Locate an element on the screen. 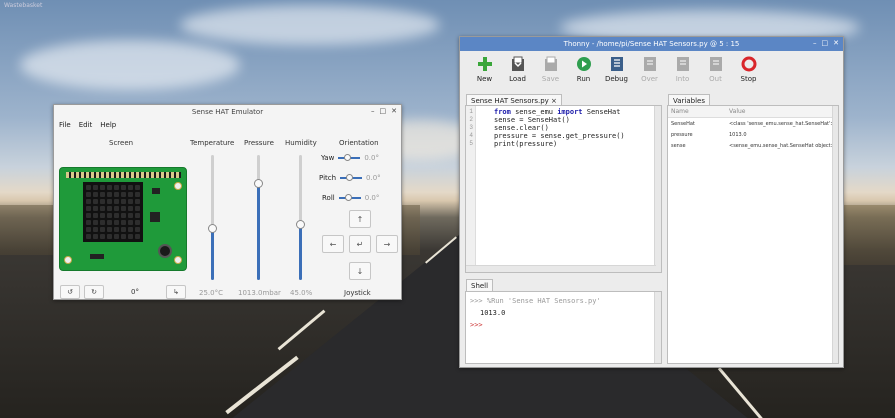 The height and width of the screenshot is (418, 895). line-number: 5 is located at coordinates (471, 143).